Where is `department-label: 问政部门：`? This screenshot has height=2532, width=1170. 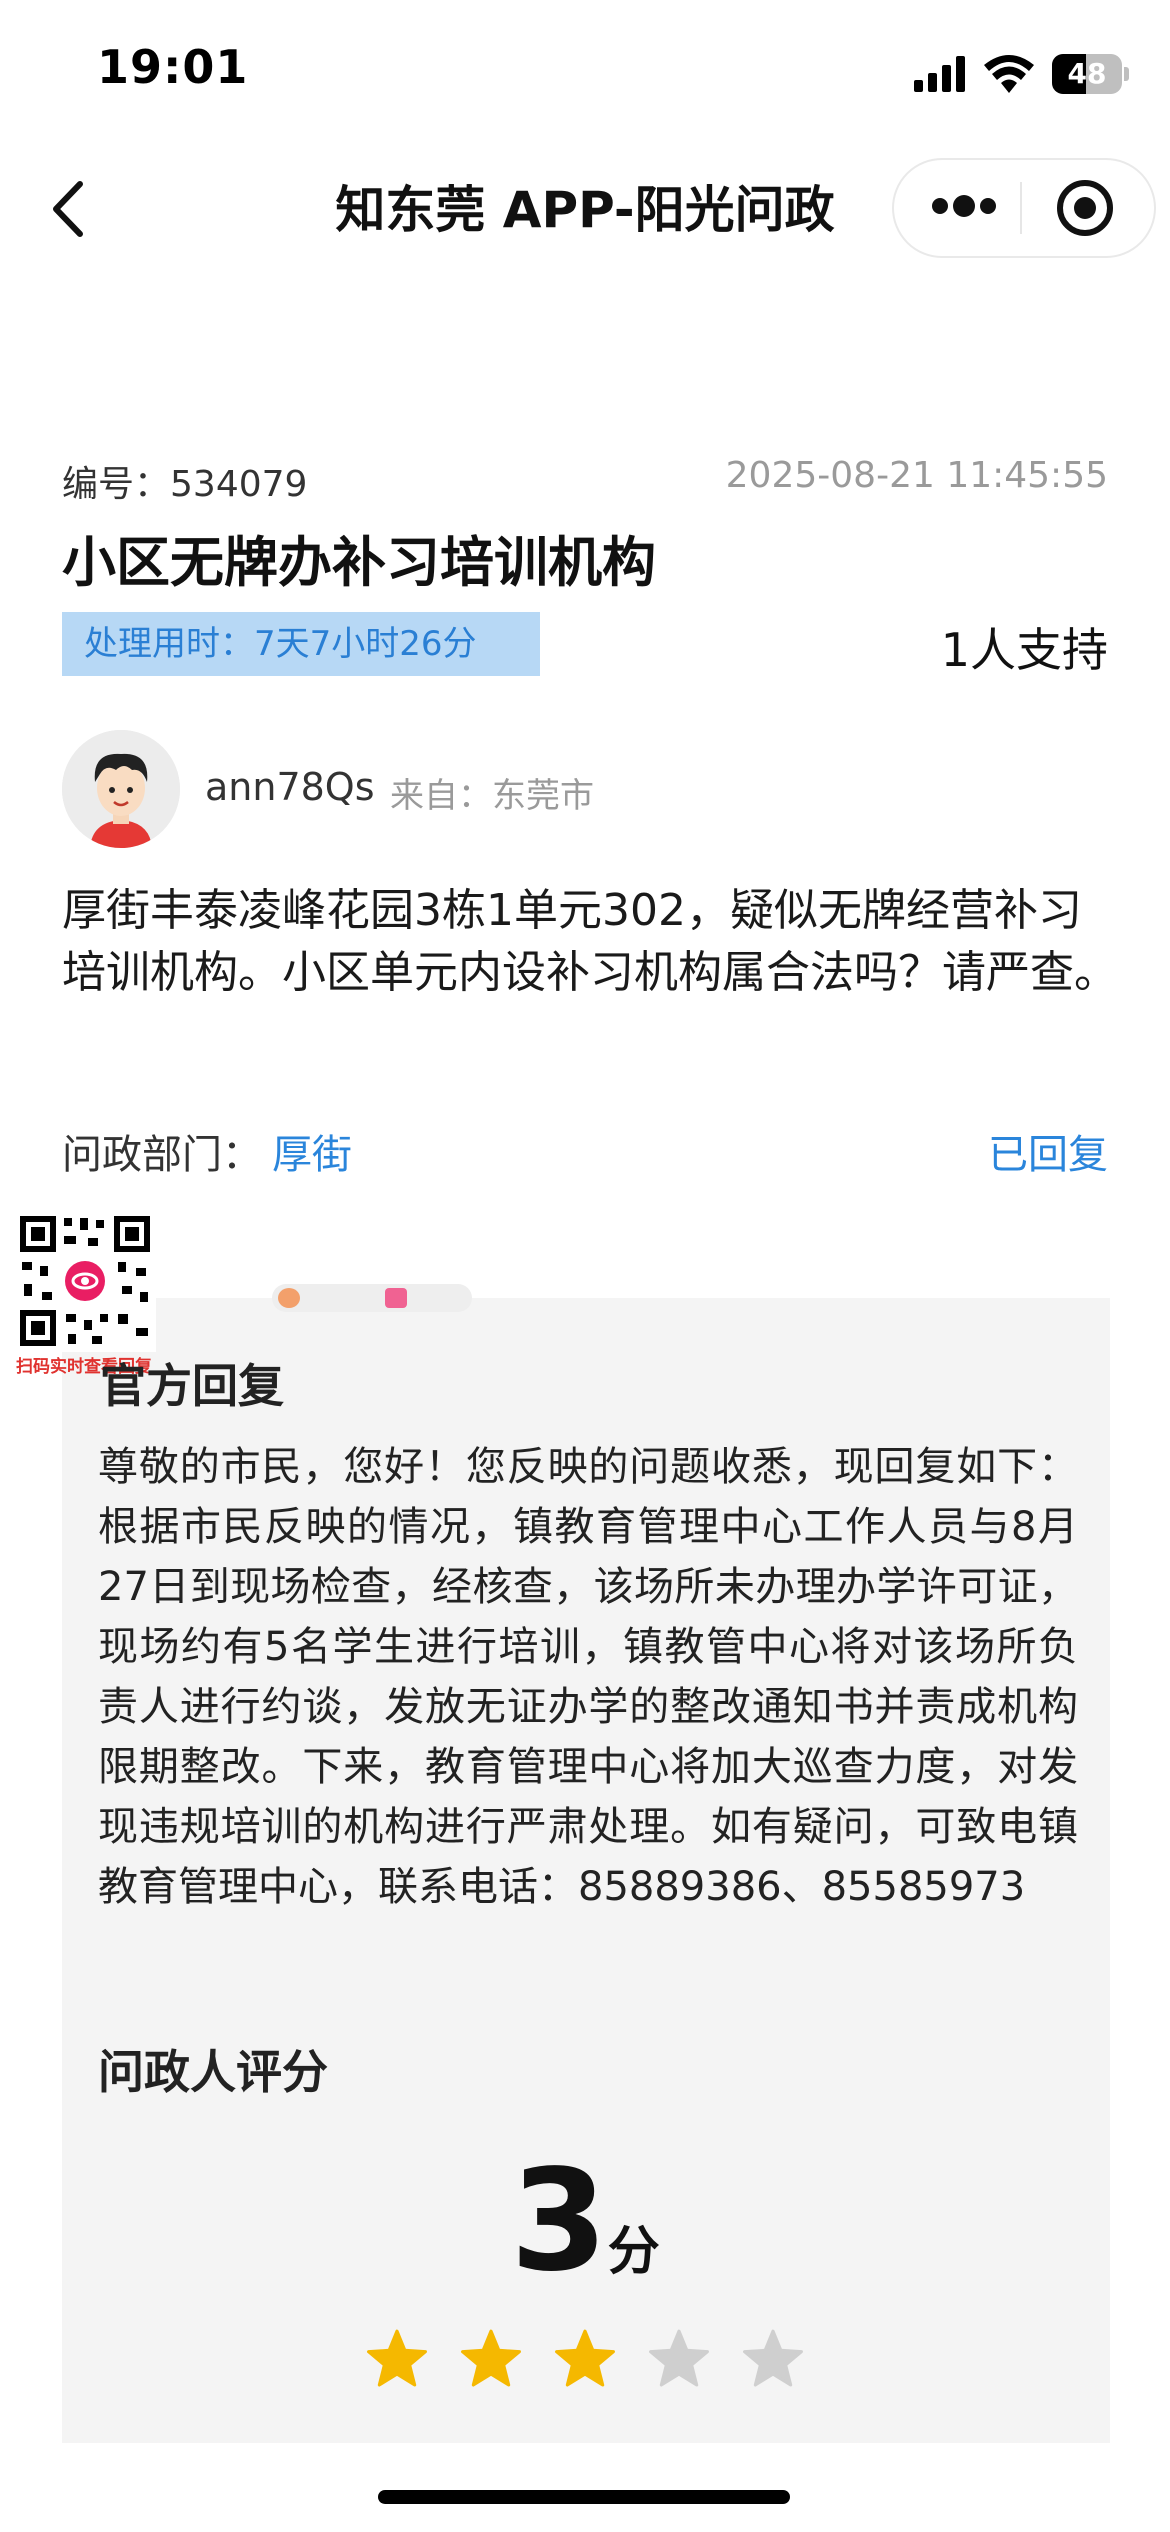 department-label: 问政部门： is located at coordinates (162, 1155).